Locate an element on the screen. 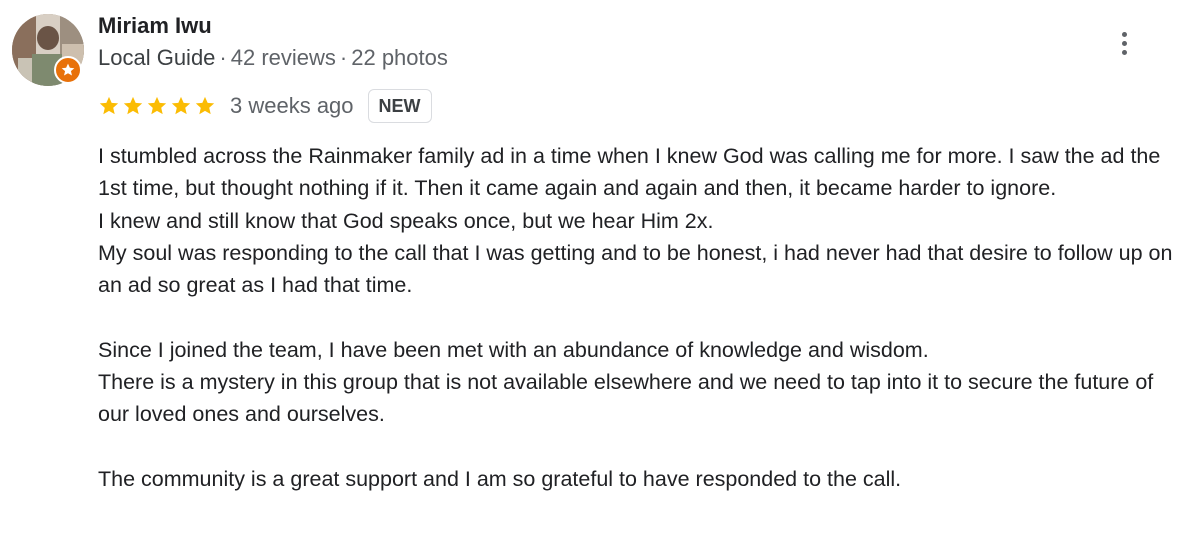 Image resolution: width=1200 pixels, height=541 pixels. review-time: 3 weeks ago is located at coordinates (292, 105).